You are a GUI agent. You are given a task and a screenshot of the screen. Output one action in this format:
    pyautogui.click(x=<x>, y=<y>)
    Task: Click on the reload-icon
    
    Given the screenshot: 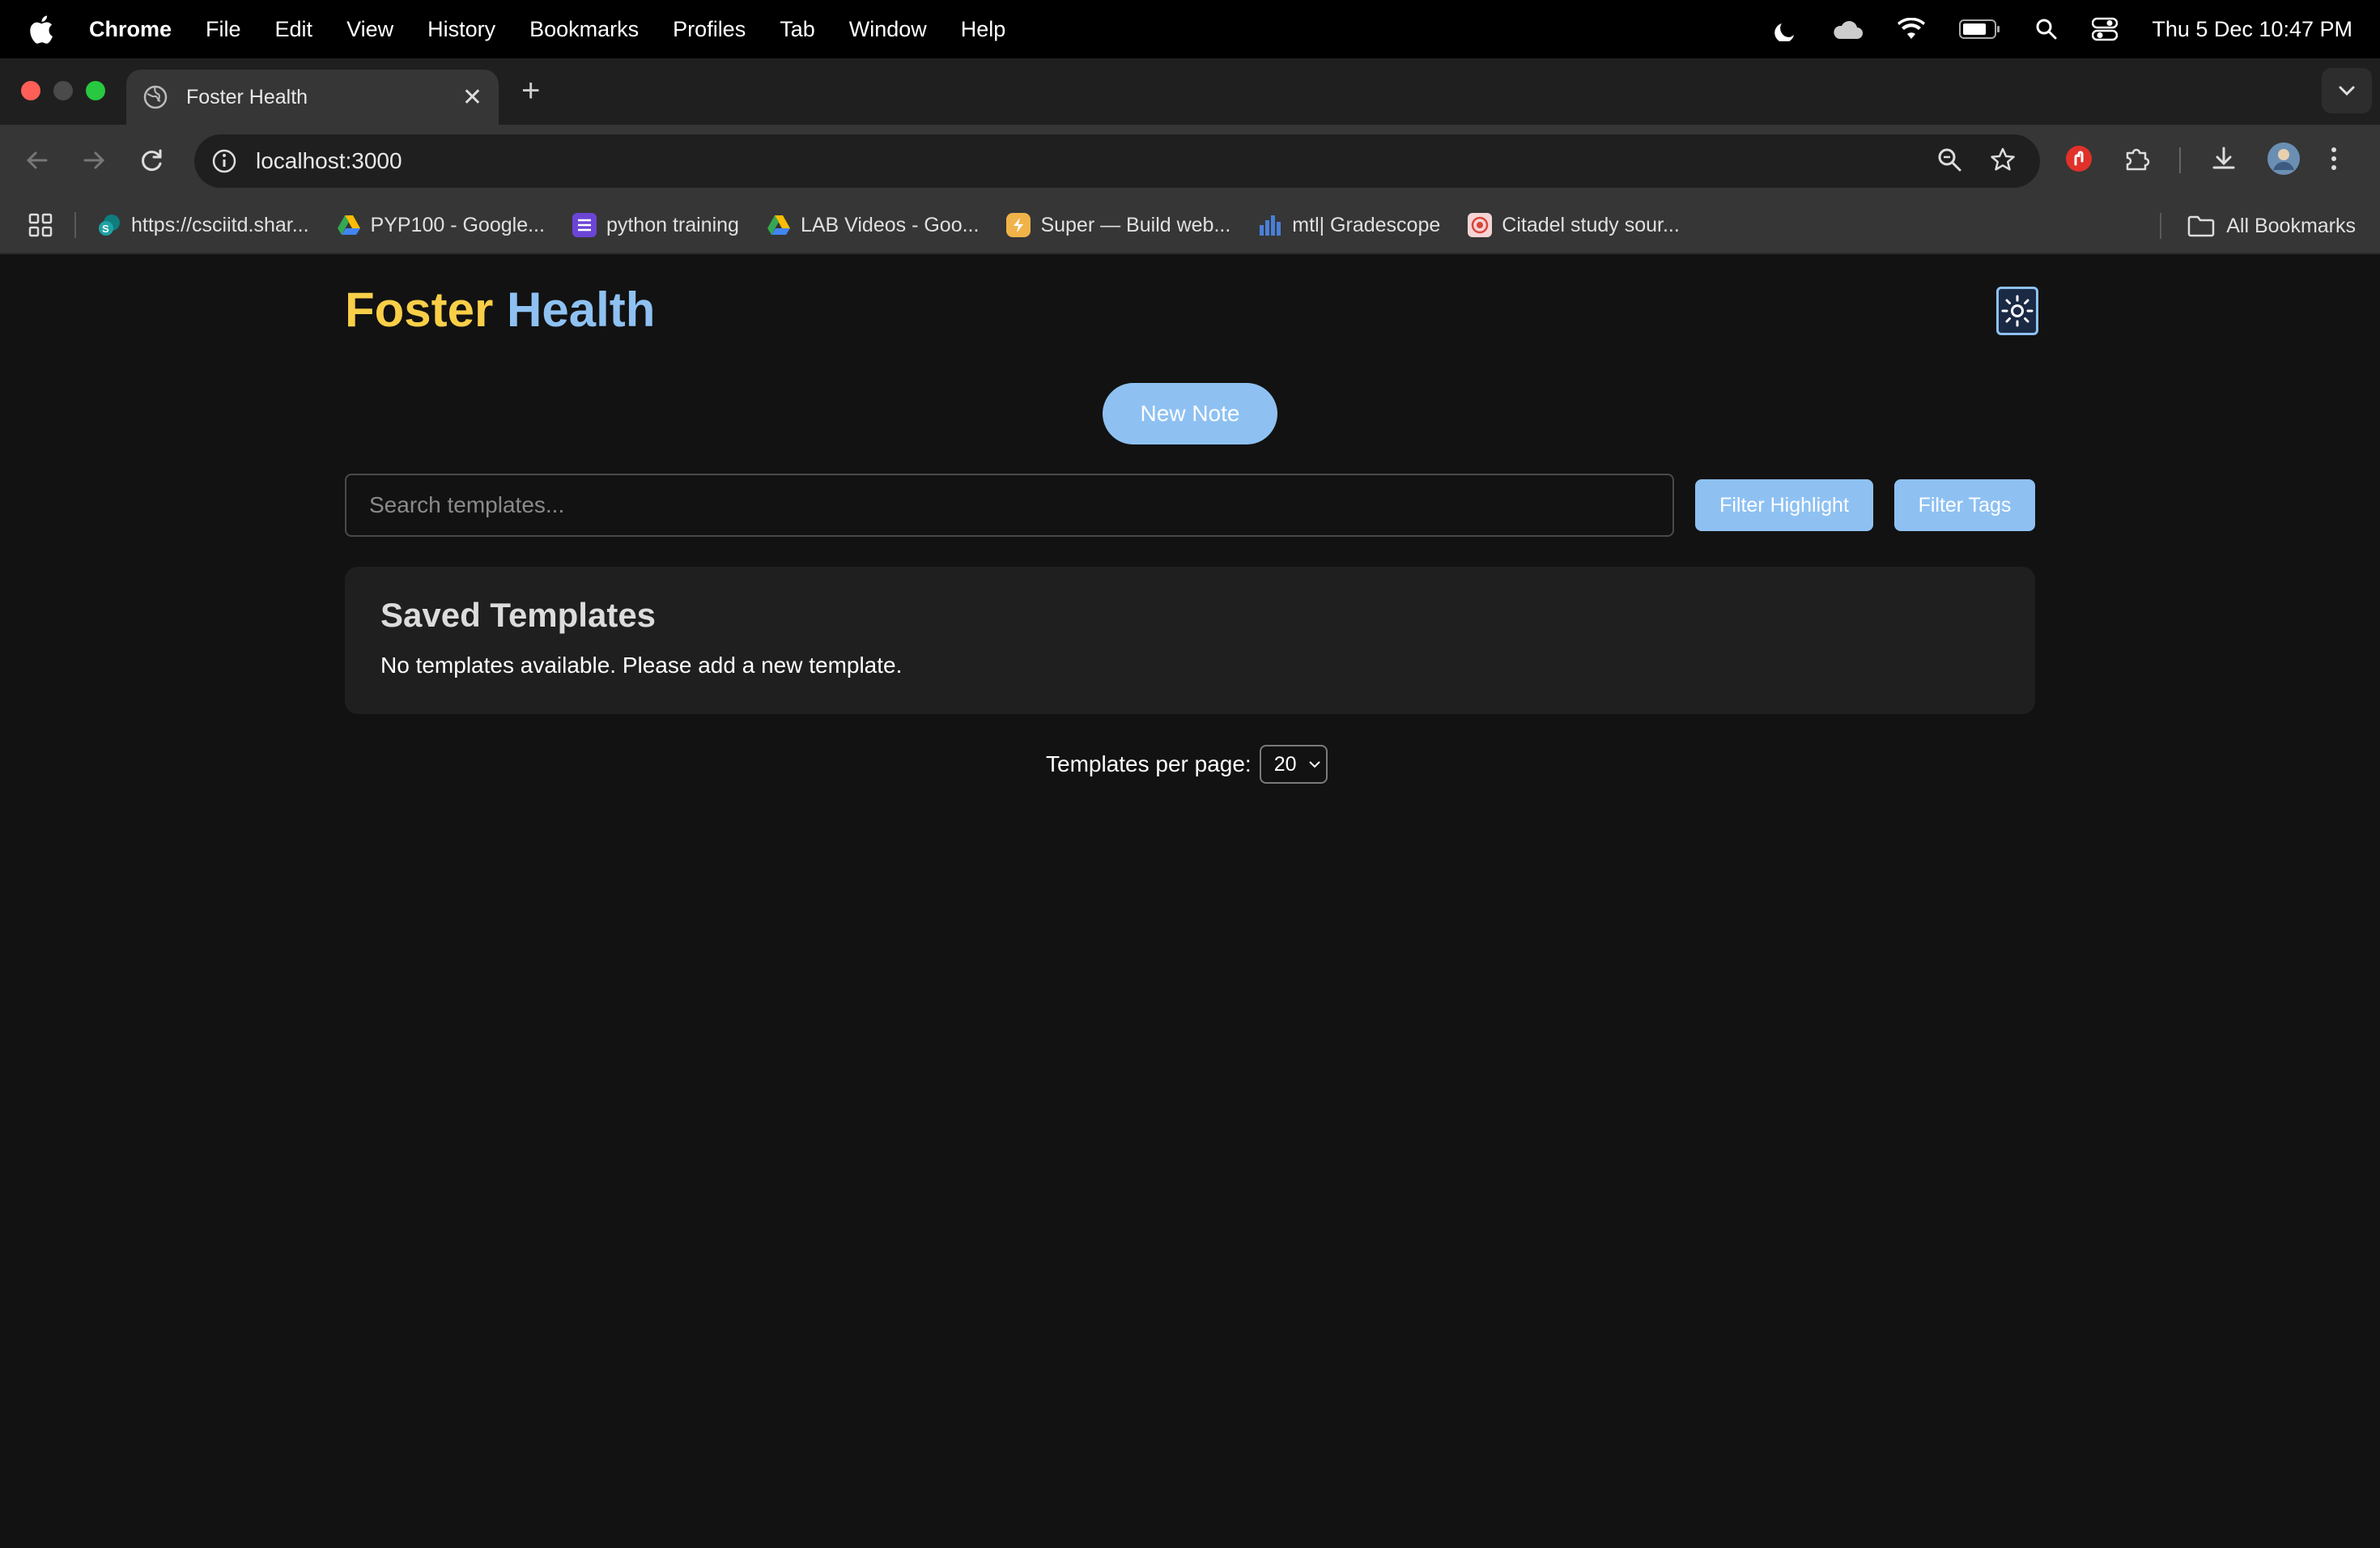 What is the action you would take?
    pyautogui.click(x=152, y=160)
    